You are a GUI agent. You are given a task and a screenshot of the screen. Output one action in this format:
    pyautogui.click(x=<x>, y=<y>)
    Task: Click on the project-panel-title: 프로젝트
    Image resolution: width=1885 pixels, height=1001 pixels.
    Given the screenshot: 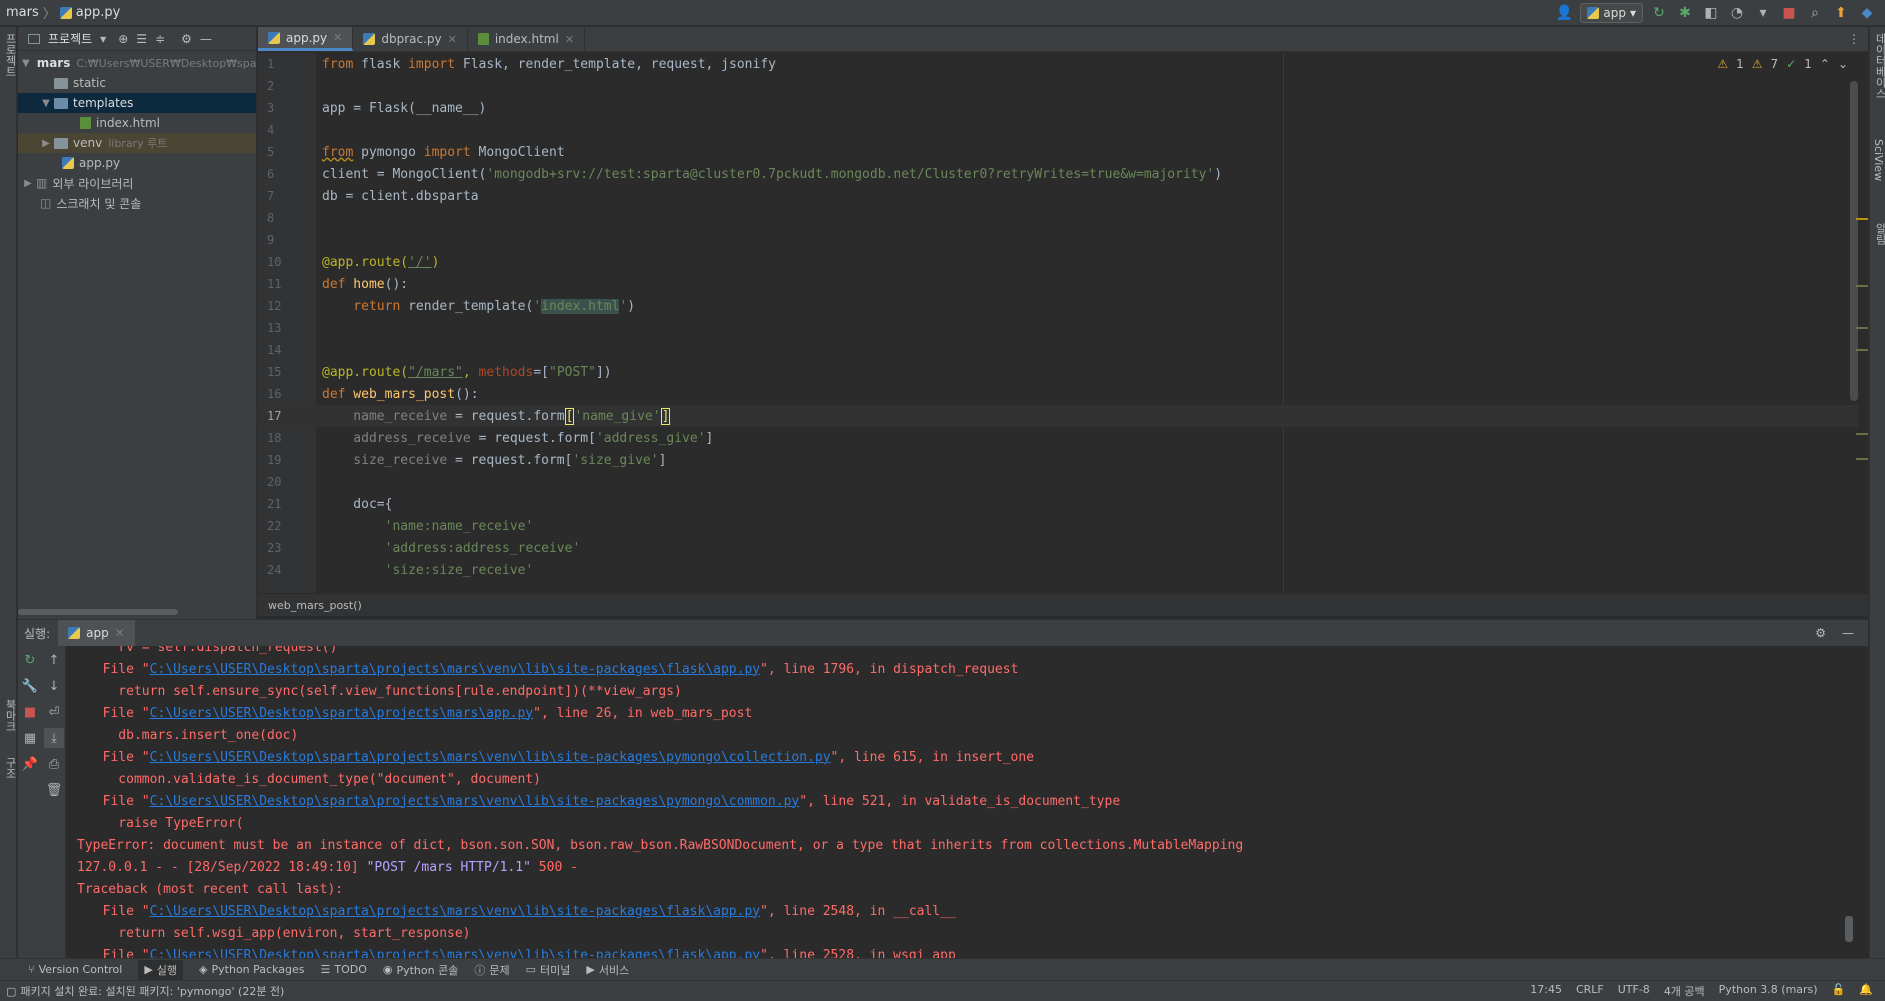 What is the action you would take?
    pyautogui.click(x=70, y=38)
    